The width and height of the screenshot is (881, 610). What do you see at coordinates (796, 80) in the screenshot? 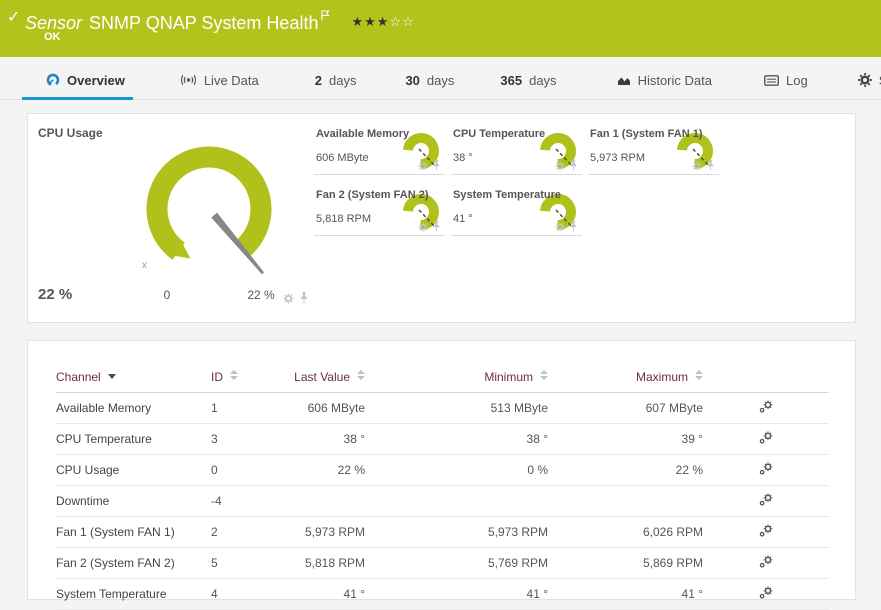
I see `tab-log-label: Log` at bounding box center [796, 80].